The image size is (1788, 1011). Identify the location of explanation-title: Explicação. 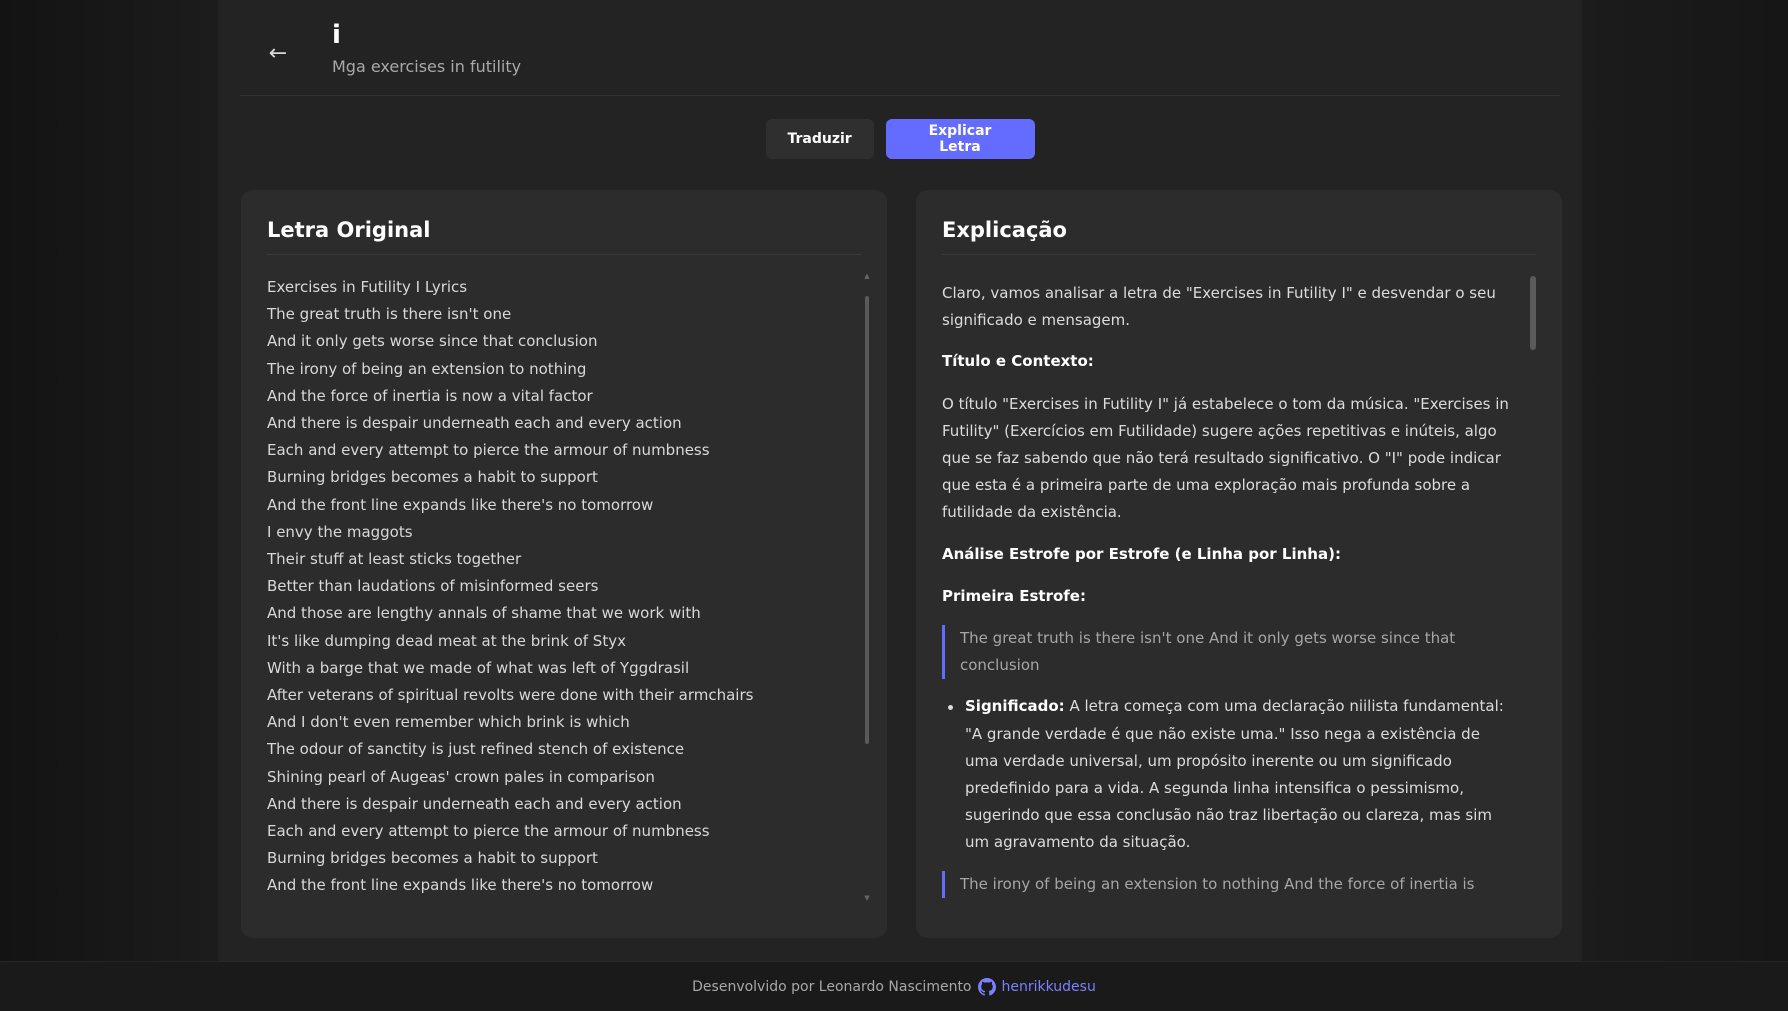
(1239, 236).